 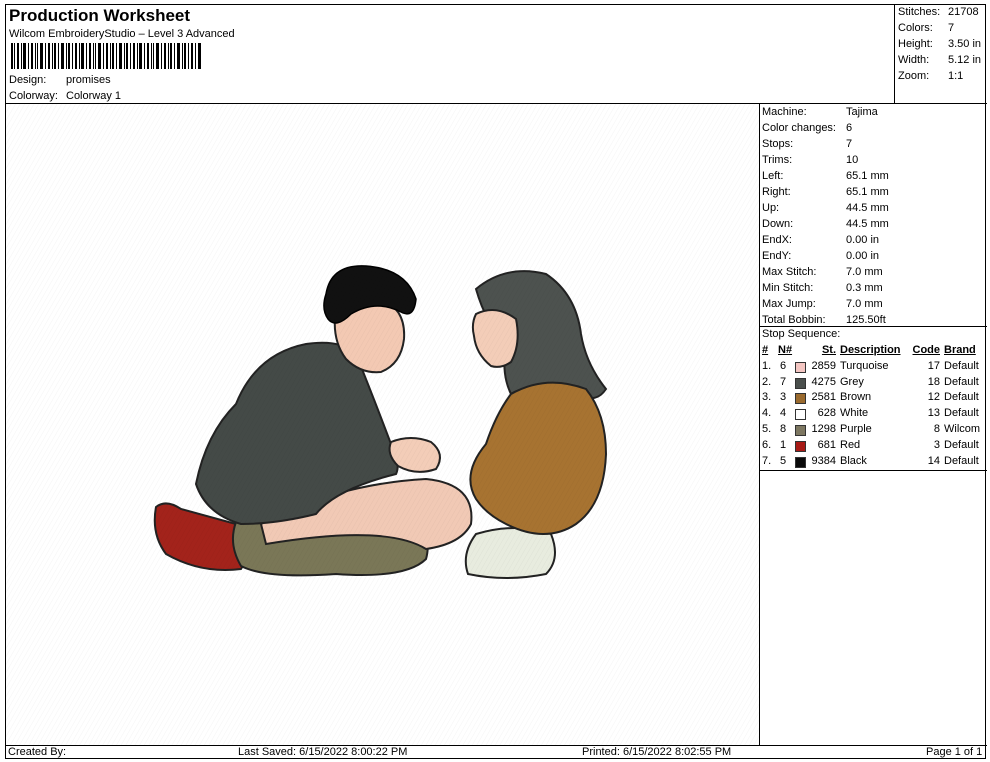 What do you see at coordinates (821, 256) in the screenshot?
I see `detail-endy: EndY: 0.00 in` at bounding box center [821, 256].